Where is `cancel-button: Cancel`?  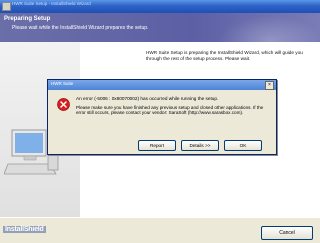 cancel-button: Cancel is located at coordinates (287, 233).